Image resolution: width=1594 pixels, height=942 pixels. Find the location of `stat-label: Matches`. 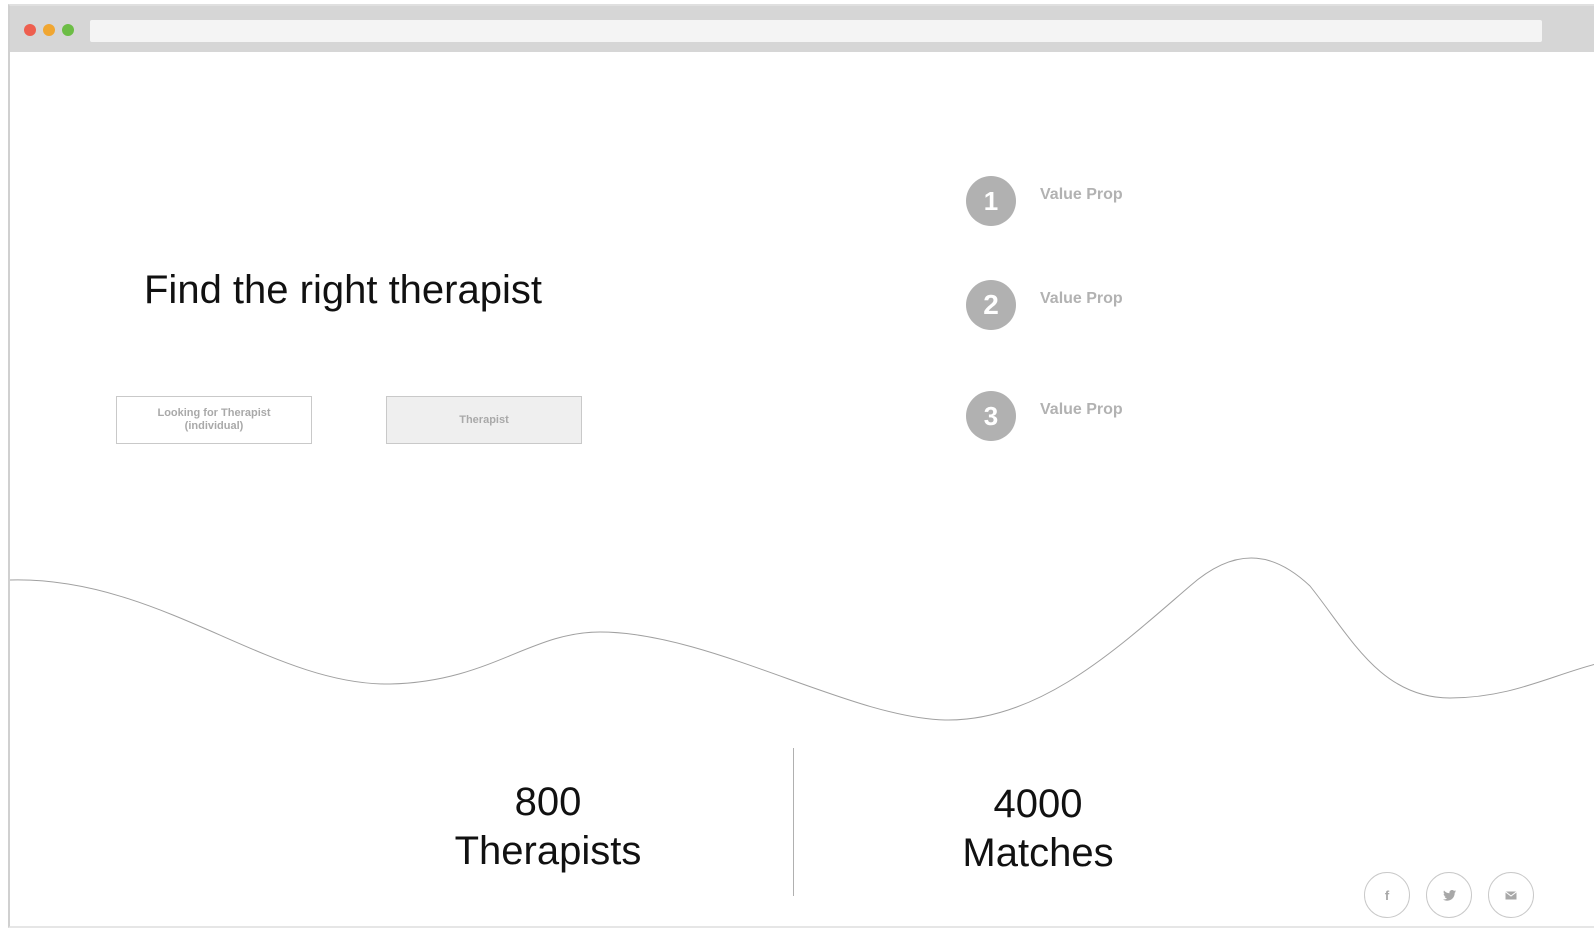

stat-label: Matches is located at coordinates (1038, 853).